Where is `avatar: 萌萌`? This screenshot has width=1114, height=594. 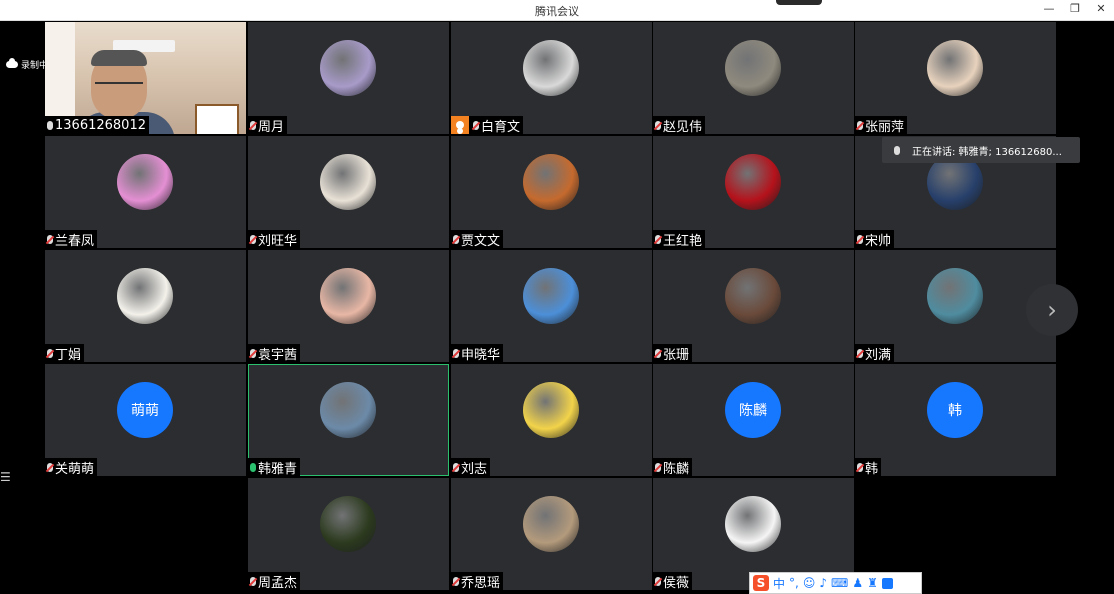
avatar: 萌萌 is located at coordinates (145, 410).